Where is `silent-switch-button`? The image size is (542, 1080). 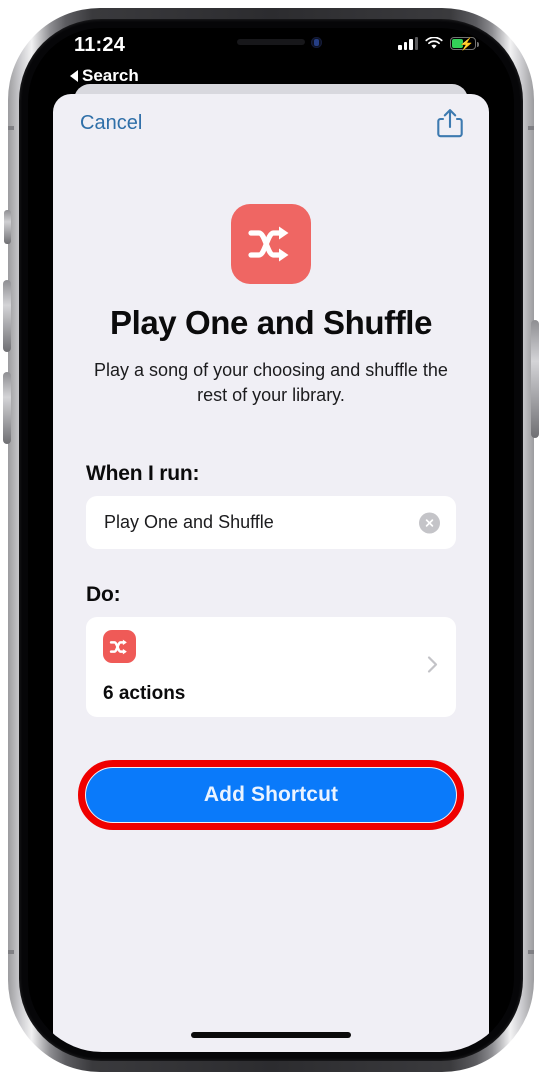
silent-switch-button is located at coordinates (7, 227).